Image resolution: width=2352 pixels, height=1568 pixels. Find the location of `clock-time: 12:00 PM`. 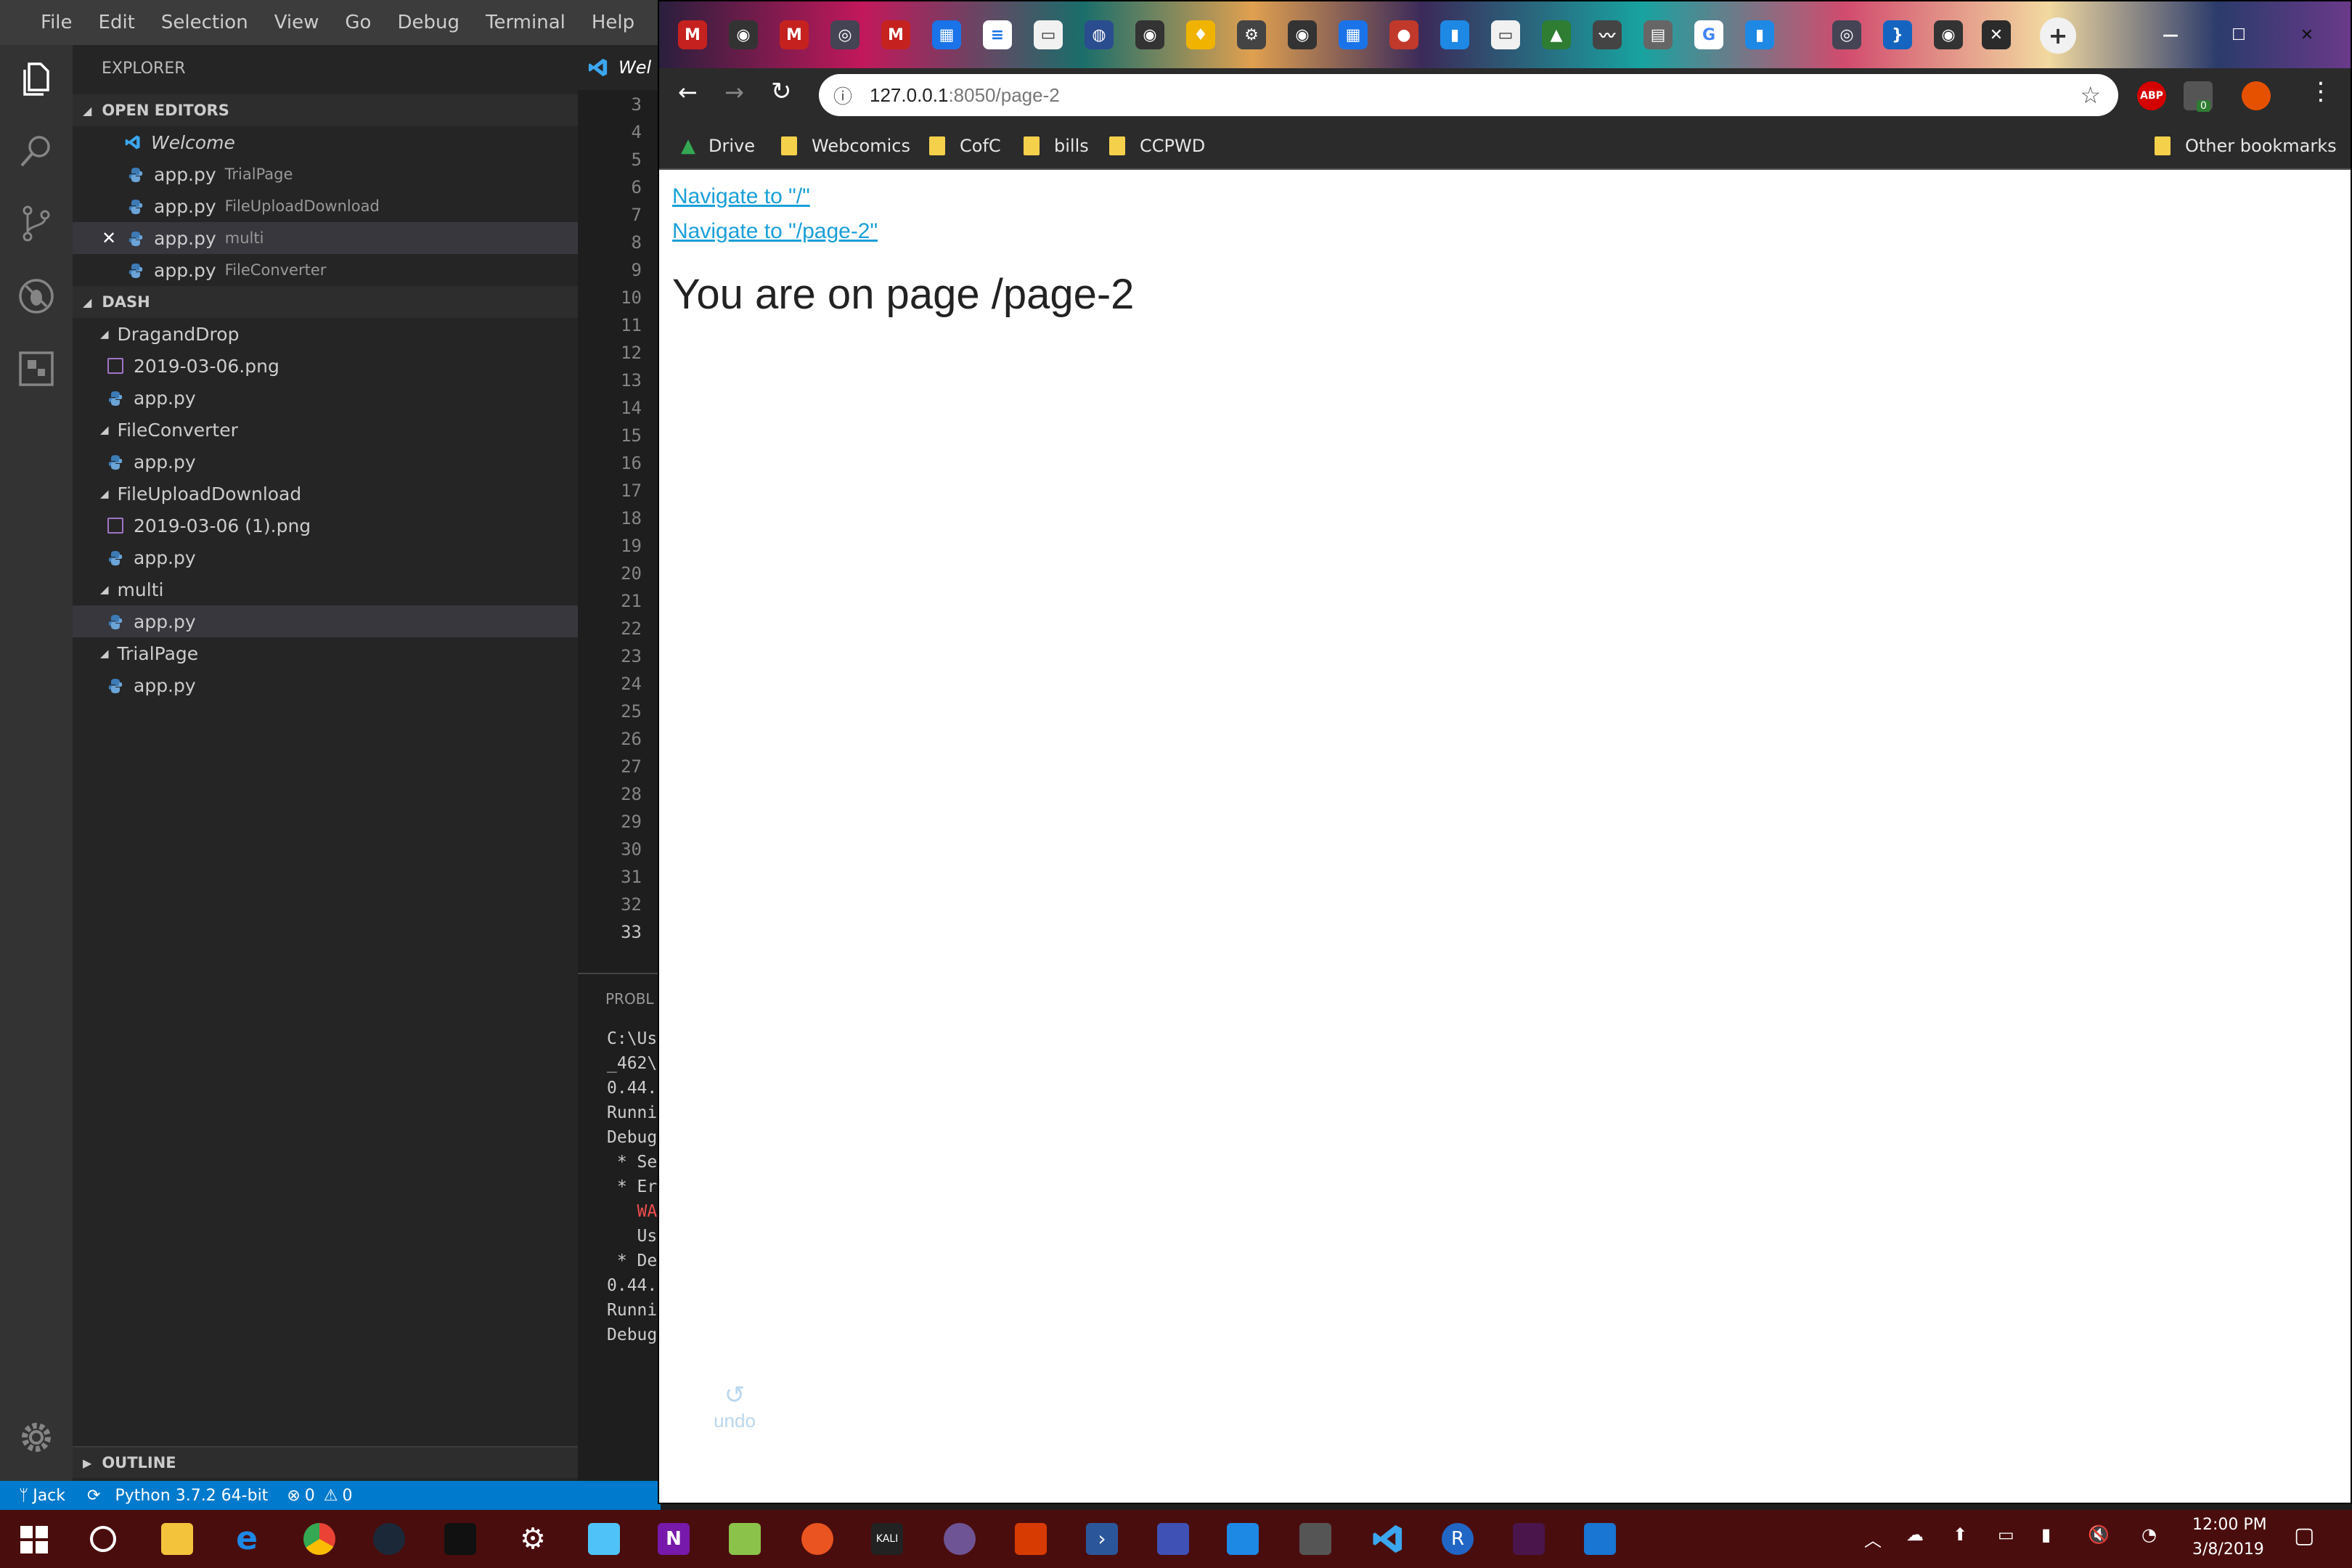

clock-time: 12:00 PM is located at coordinates (2229, 1525).